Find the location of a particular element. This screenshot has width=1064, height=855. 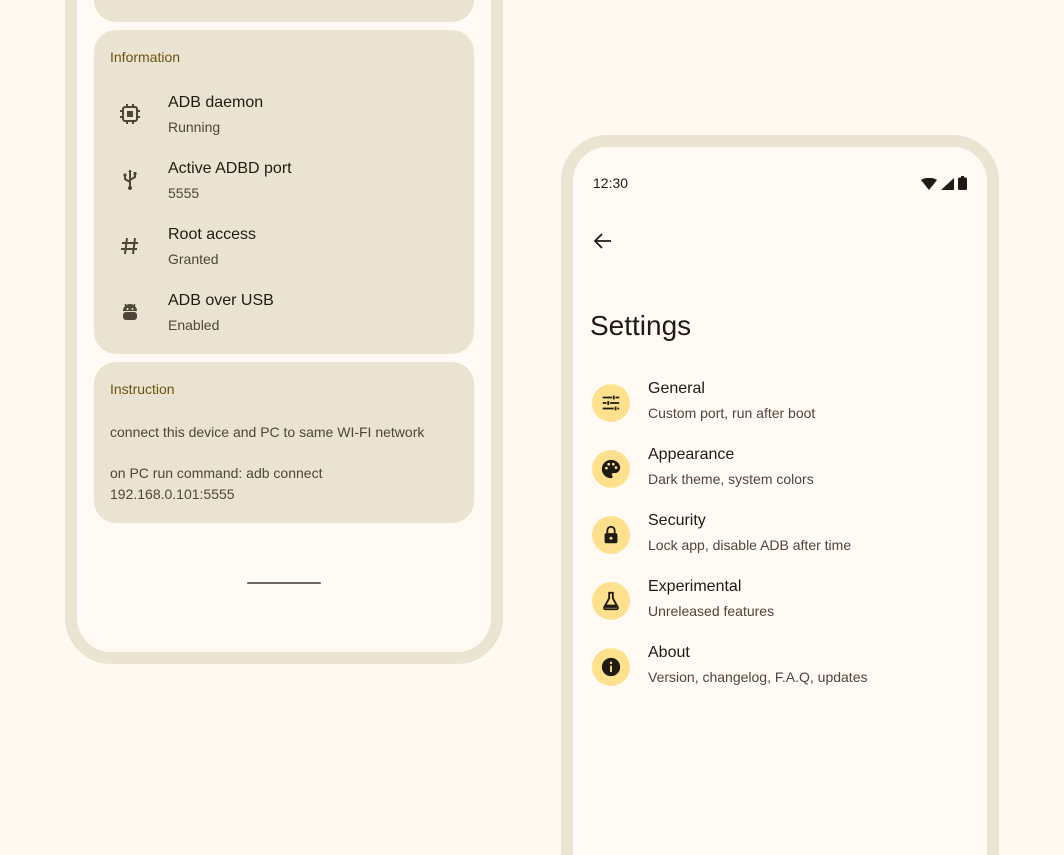

info-subtitle: Granted is located at coordinates (193, 259).